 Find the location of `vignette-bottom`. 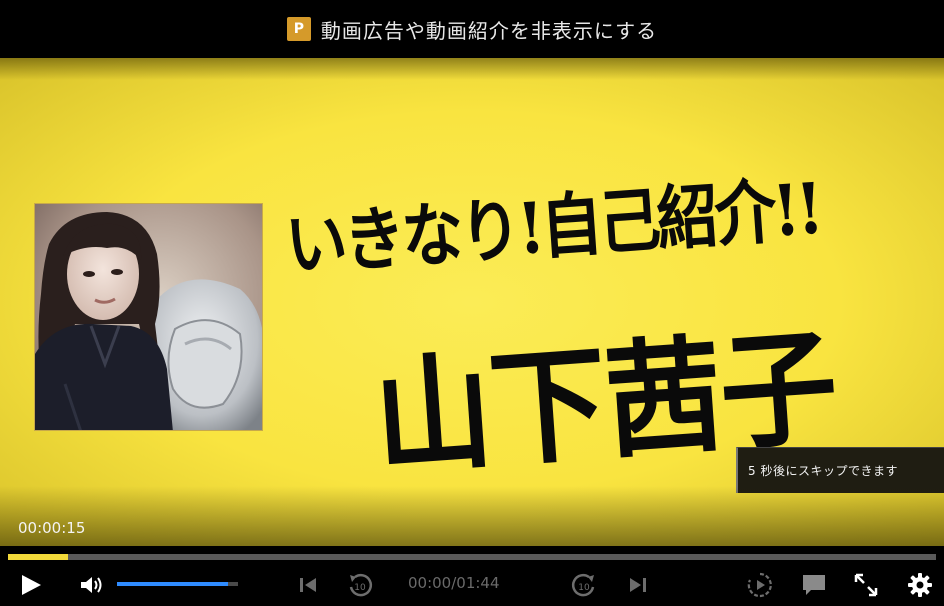

vignette-bottom is located at coordinates (472, 516).